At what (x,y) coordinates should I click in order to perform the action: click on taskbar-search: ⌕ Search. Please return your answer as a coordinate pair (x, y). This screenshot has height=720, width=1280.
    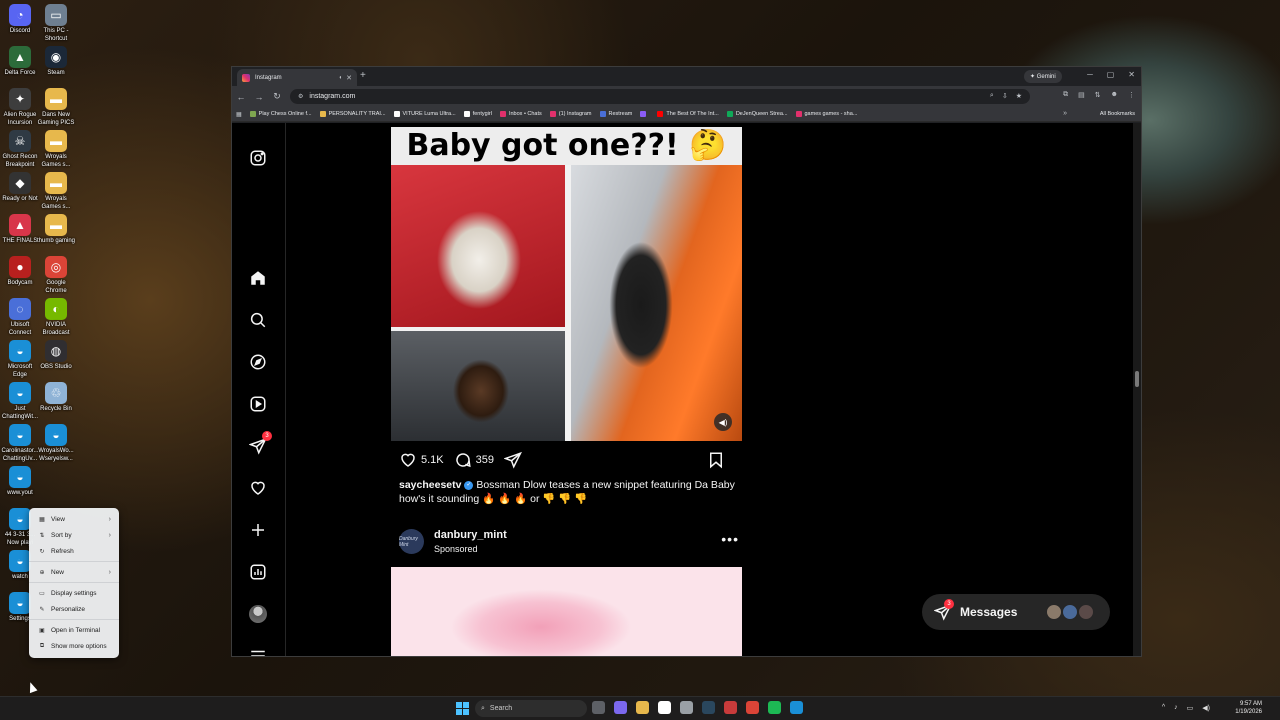
    Looking at the image, I should click on (531, 708).